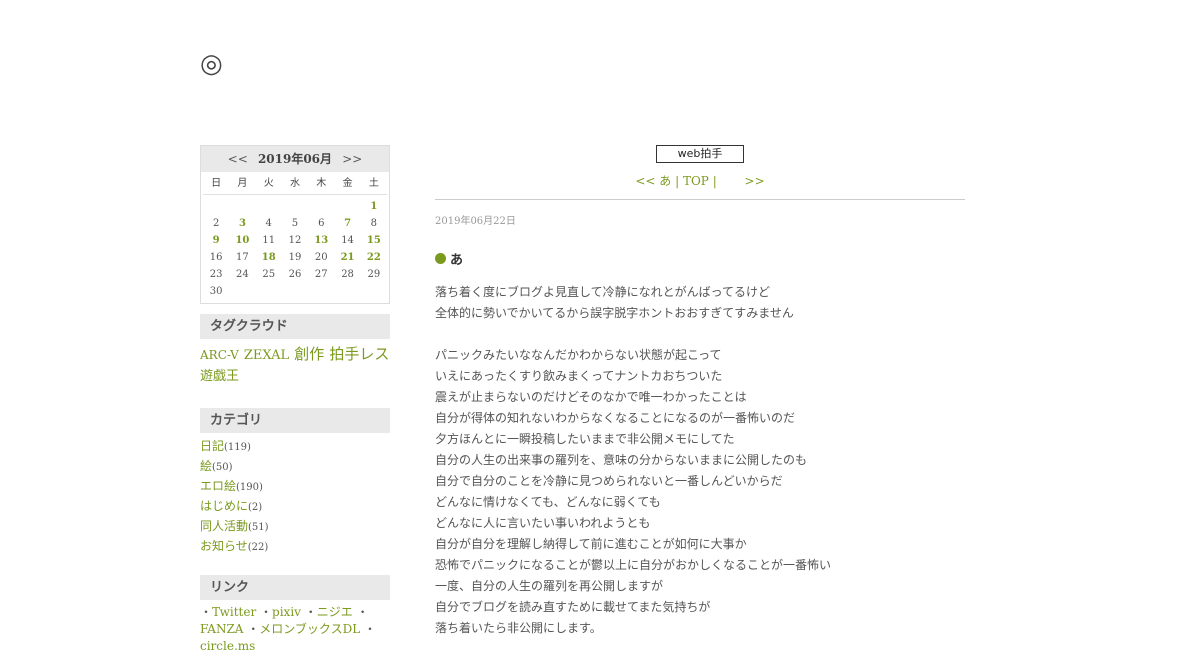 The width and height of the screenshot is (1200, 655). Describe the element at coordinates (347, 223) in the screenshot. I see `calendar-day-link: 7` at that location.